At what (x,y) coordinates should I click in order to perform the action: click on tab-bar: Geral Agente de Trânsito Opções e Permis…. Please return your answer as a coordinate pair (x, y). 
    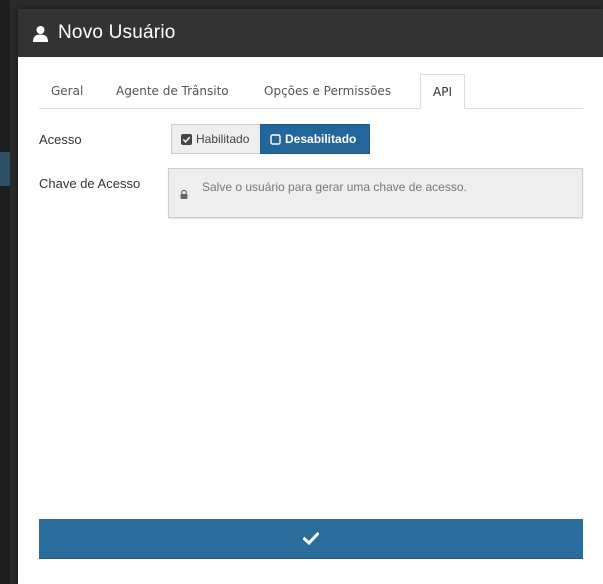
    Looking at the image, I should click on (311, 91).